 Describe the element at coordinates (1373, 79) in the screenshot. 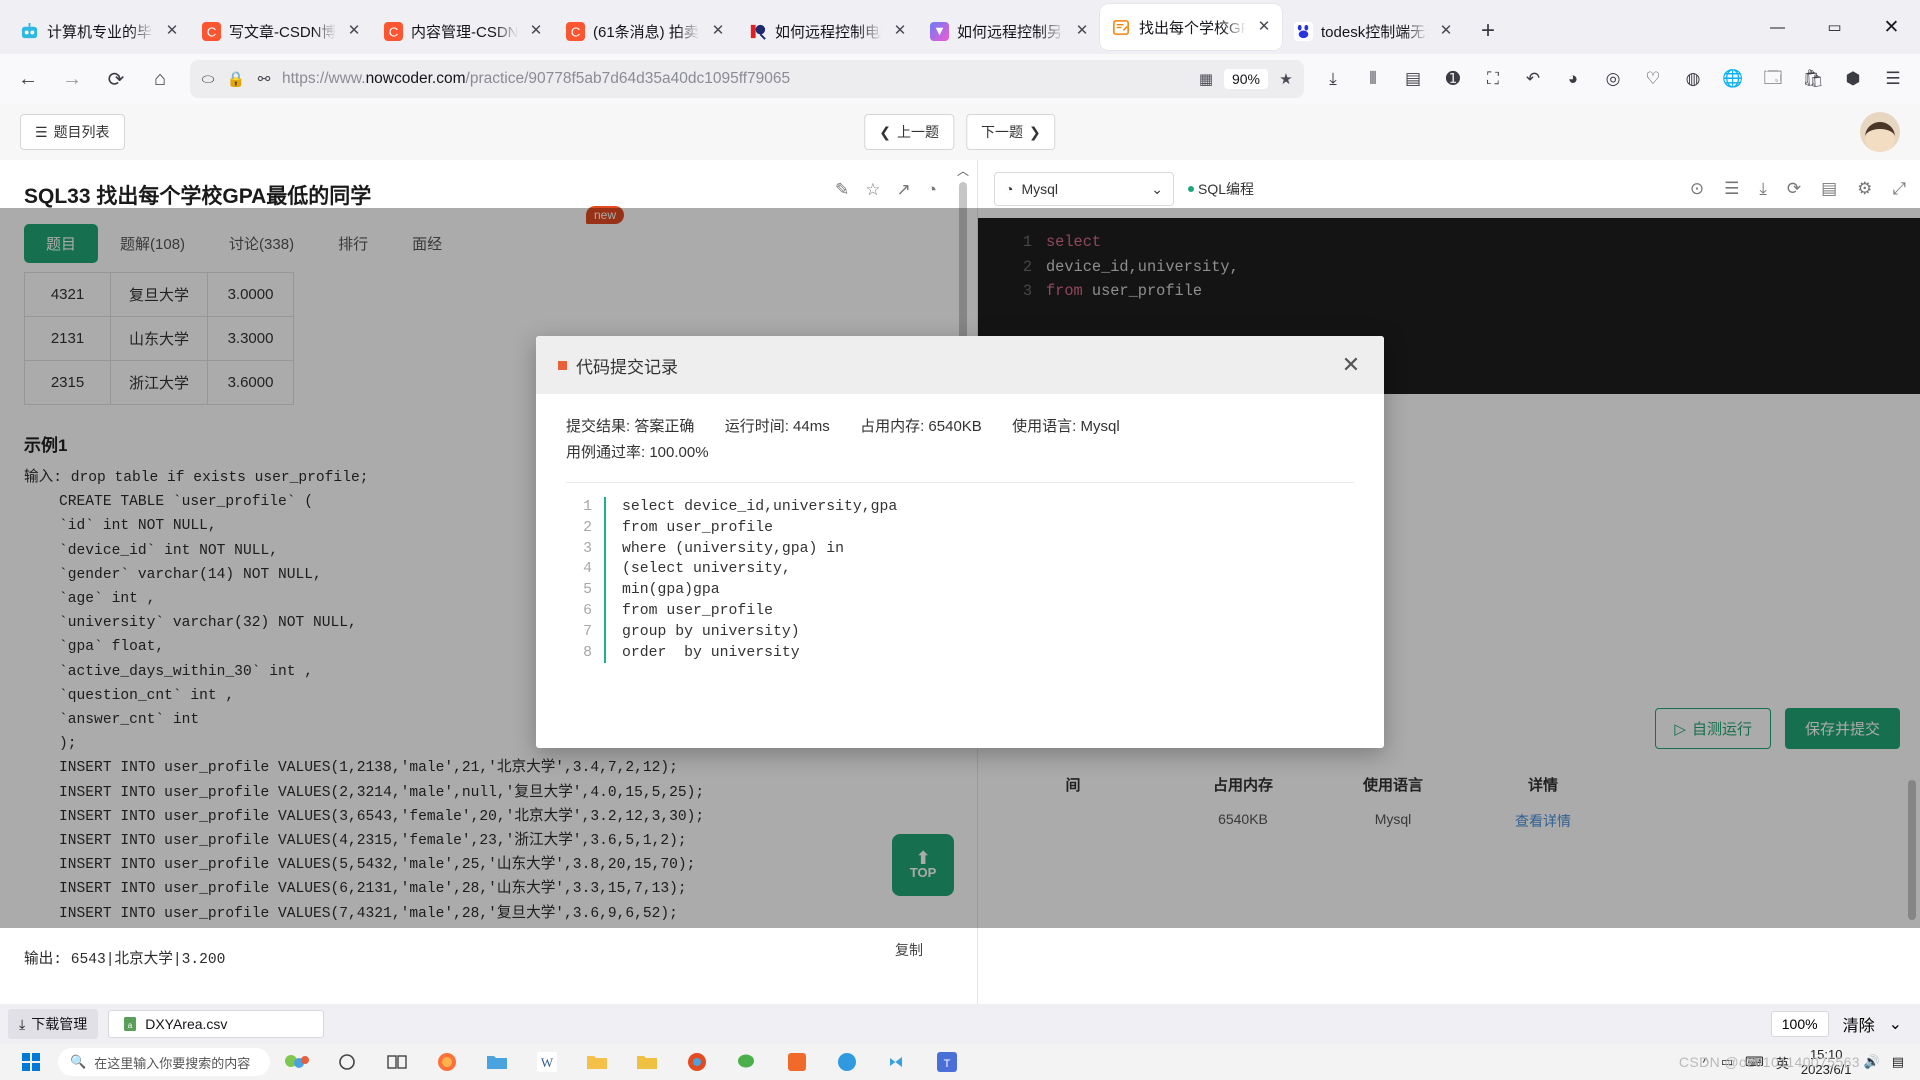

I see `library-icon: ⦀` at that location.